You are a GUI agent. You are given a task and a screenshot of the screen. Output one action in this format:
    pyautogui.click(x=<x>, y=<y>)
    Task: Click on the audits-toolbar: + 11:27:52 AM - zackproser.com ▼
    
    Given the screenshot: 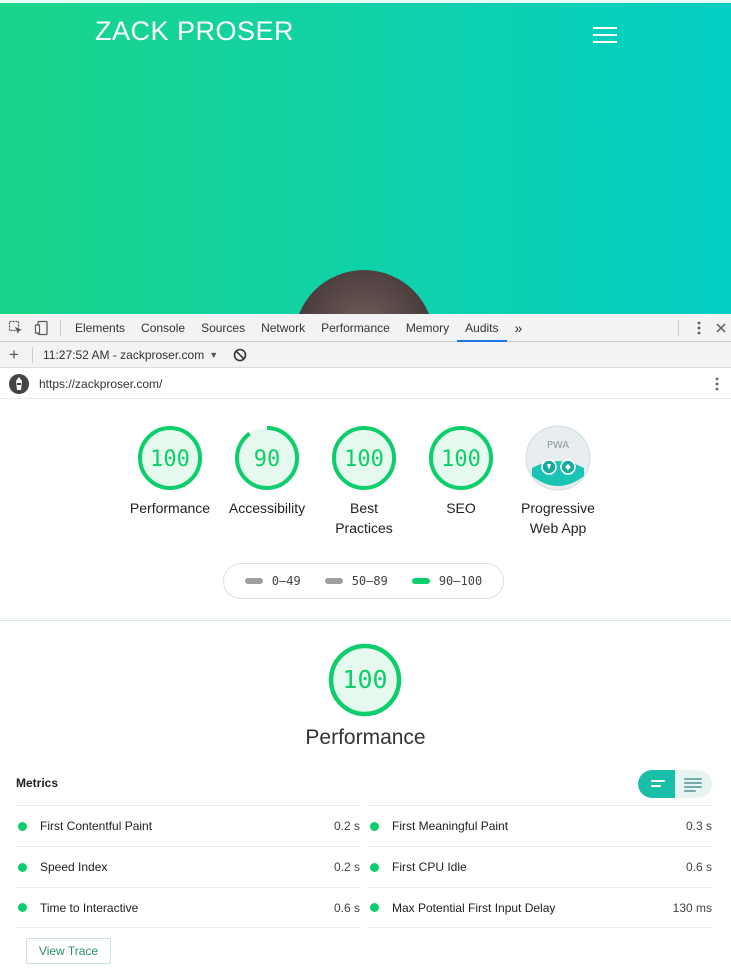 What is the action you would take?
    pyautogui.click(x=365, y=355)
    